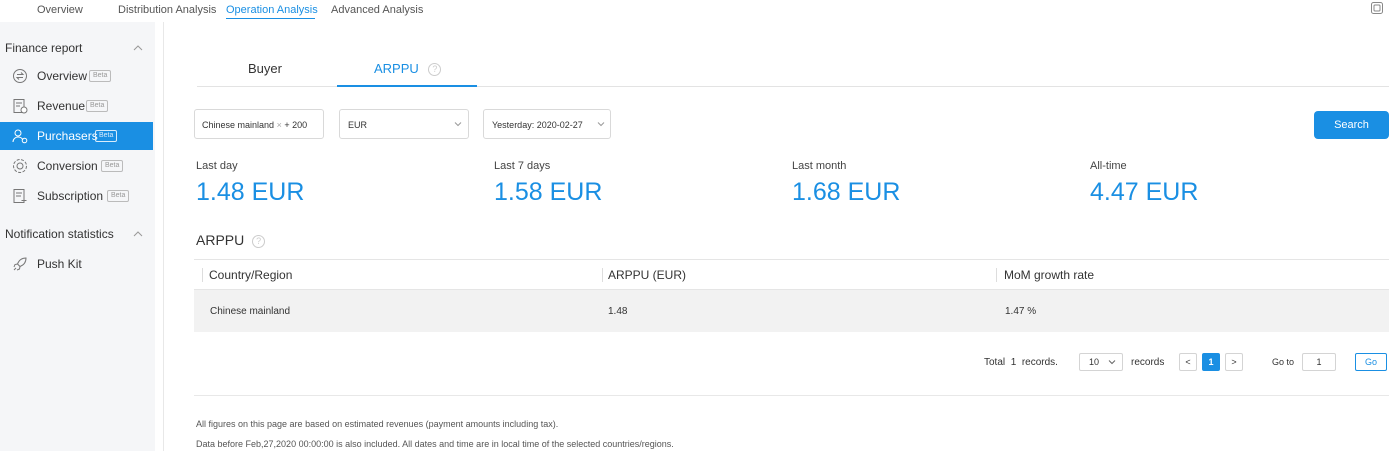 Image resolution: width=1389 pixels, height=451 pixels. Describe the element at coordinates (995, 362) in the screenshot. I see `total-prefix: Total` at that location.